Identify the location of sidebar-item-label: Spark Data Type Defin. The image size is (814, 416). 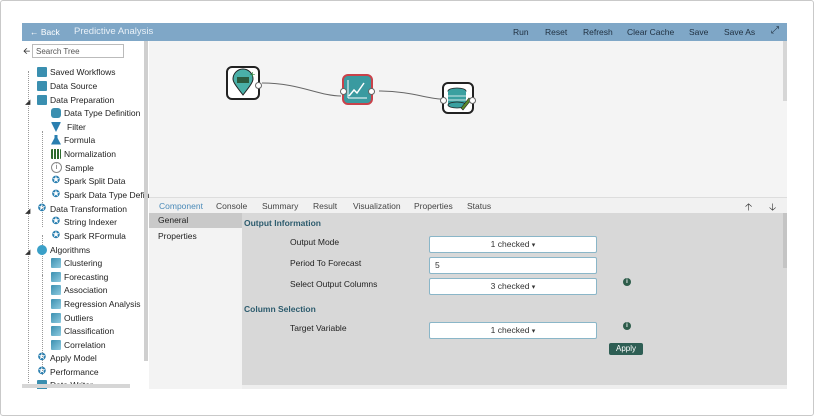
(107, 194).